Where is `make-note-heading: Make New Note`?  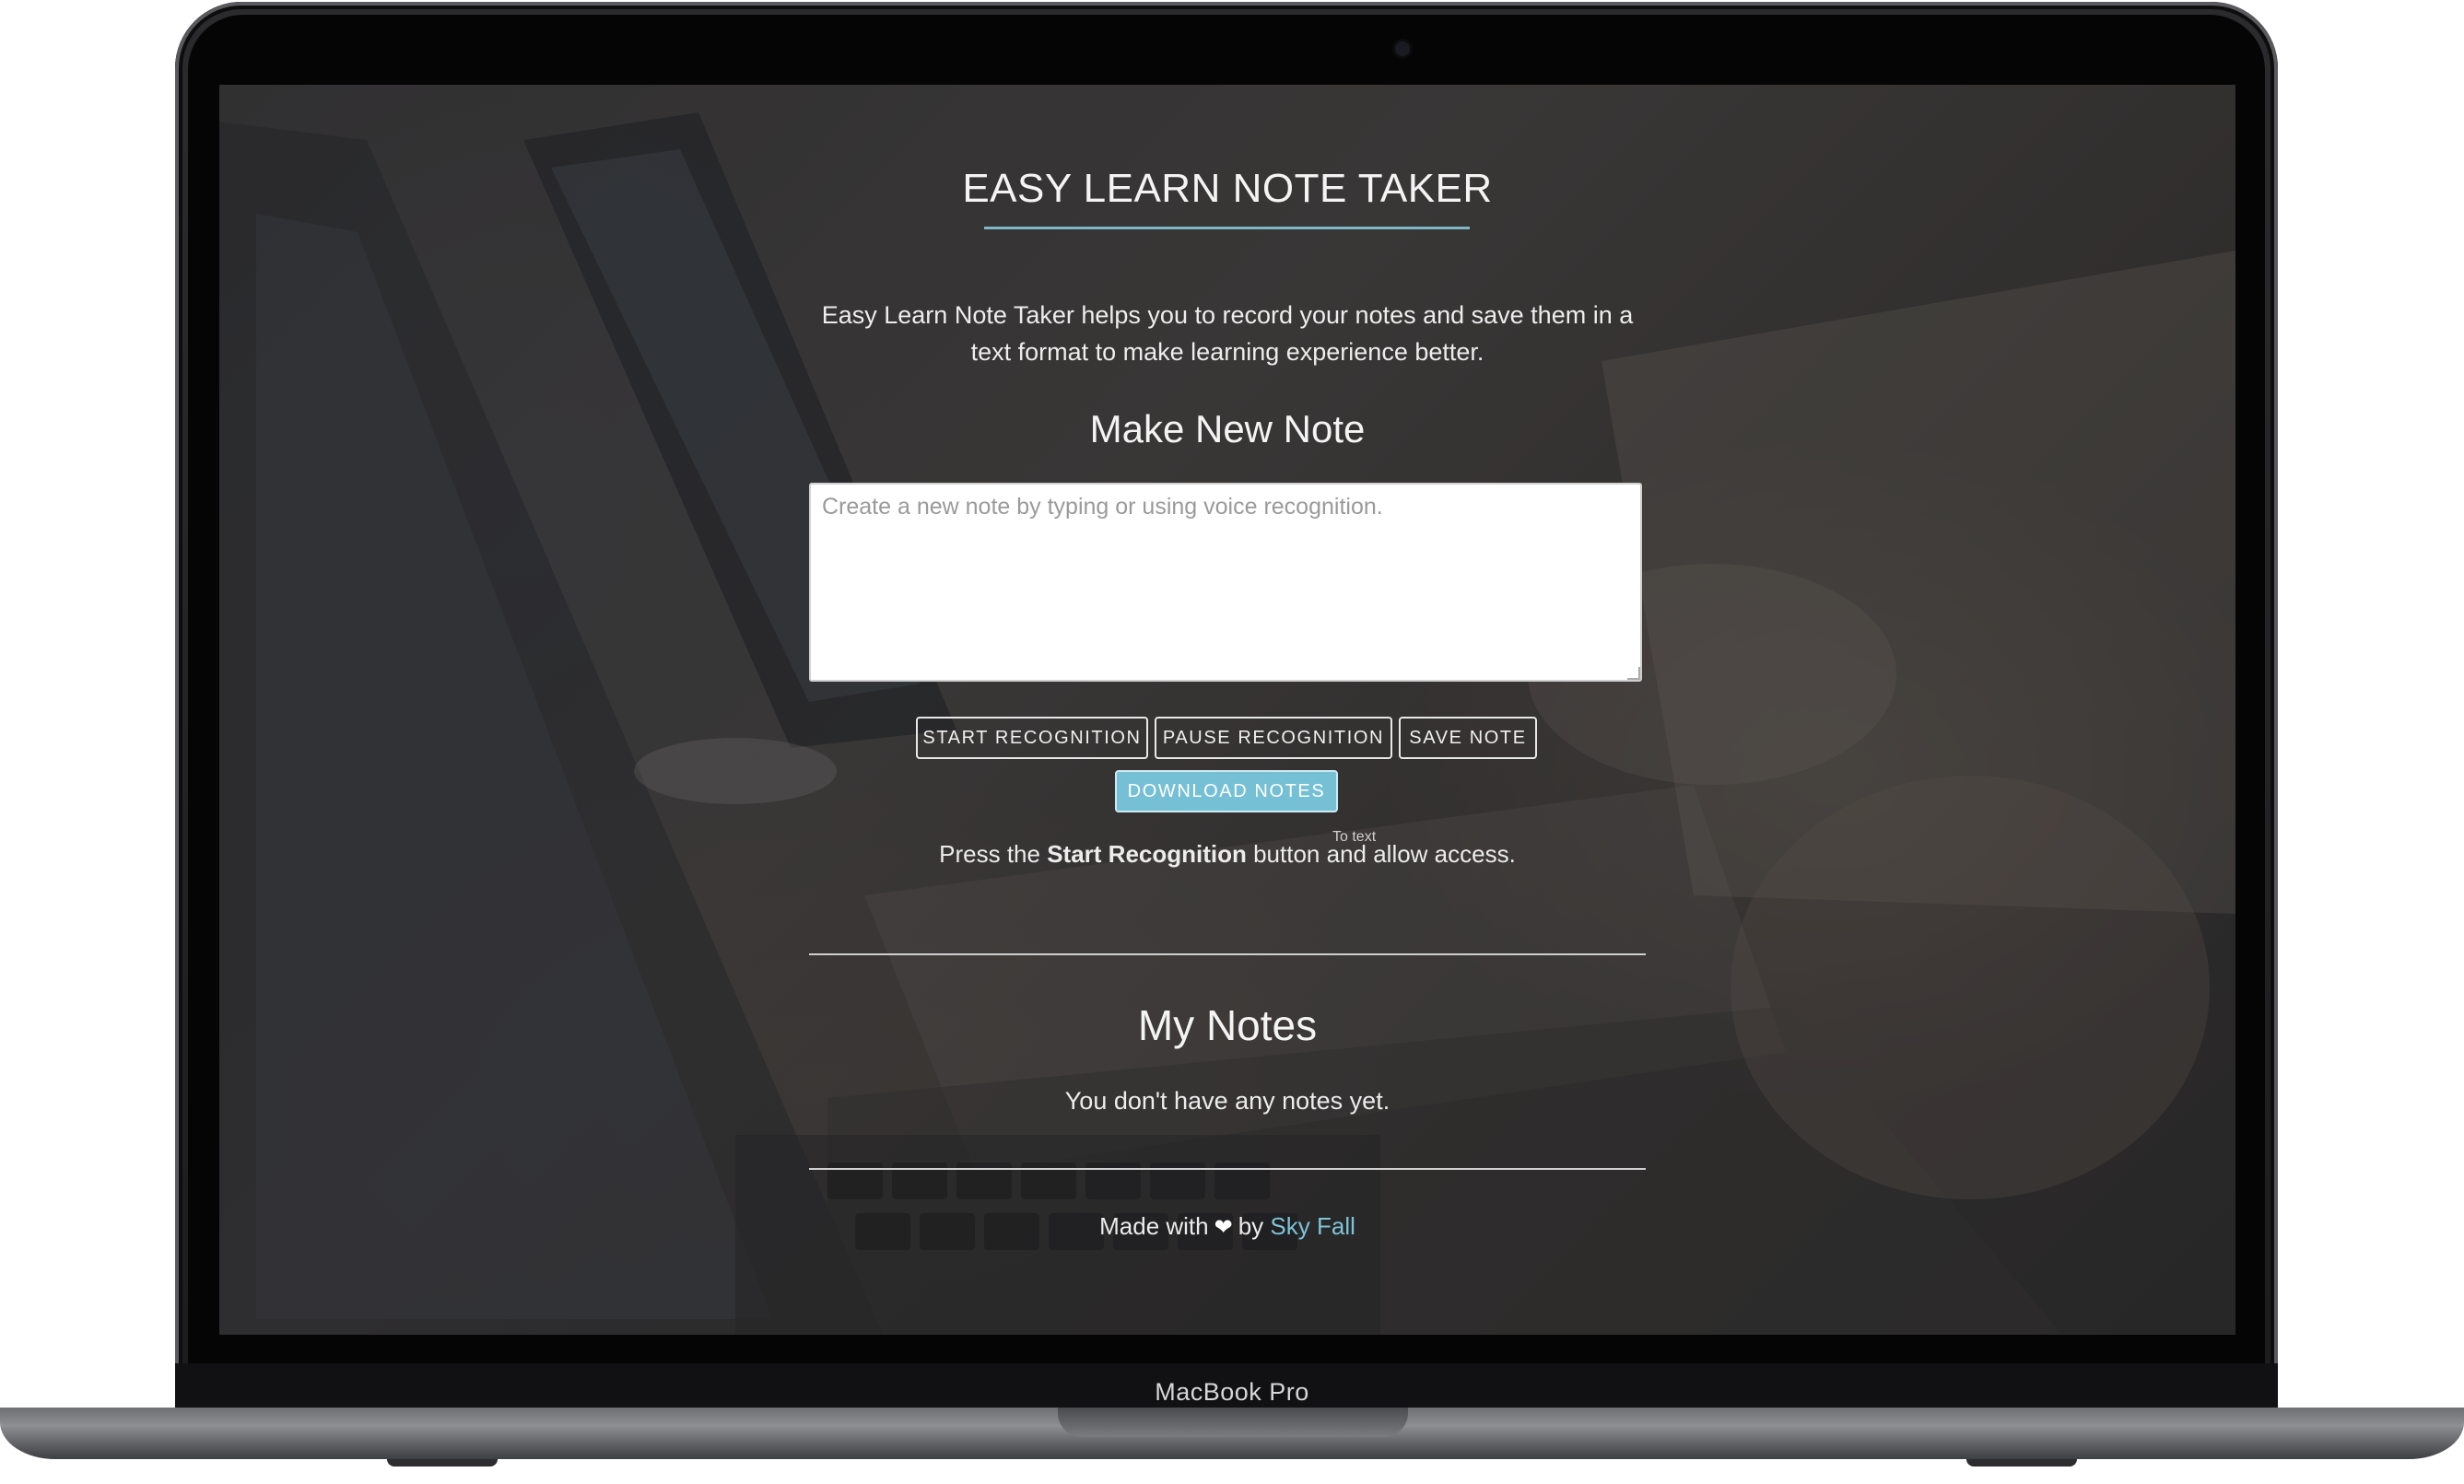
make-note-heading: Make New Note is located at coordinates (1227, 428).